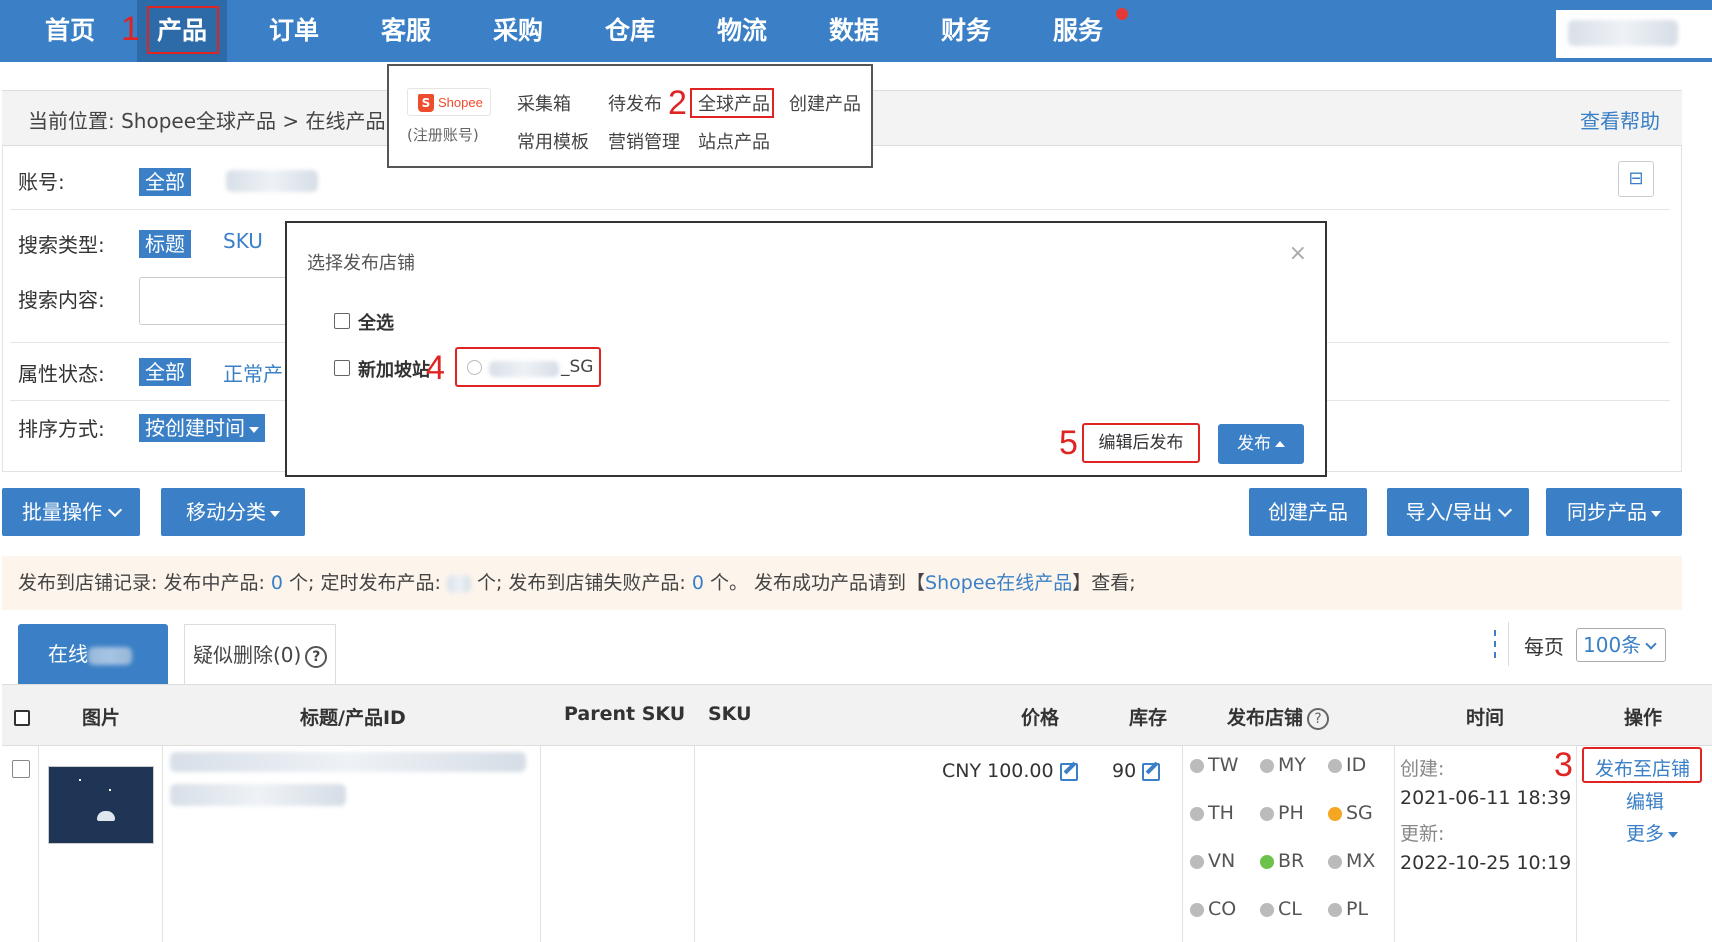  What do you see at coordinates (635, 103) in the screenshot?
I see `menu-item-pending: 待发布` at bounding box center [635, 103].